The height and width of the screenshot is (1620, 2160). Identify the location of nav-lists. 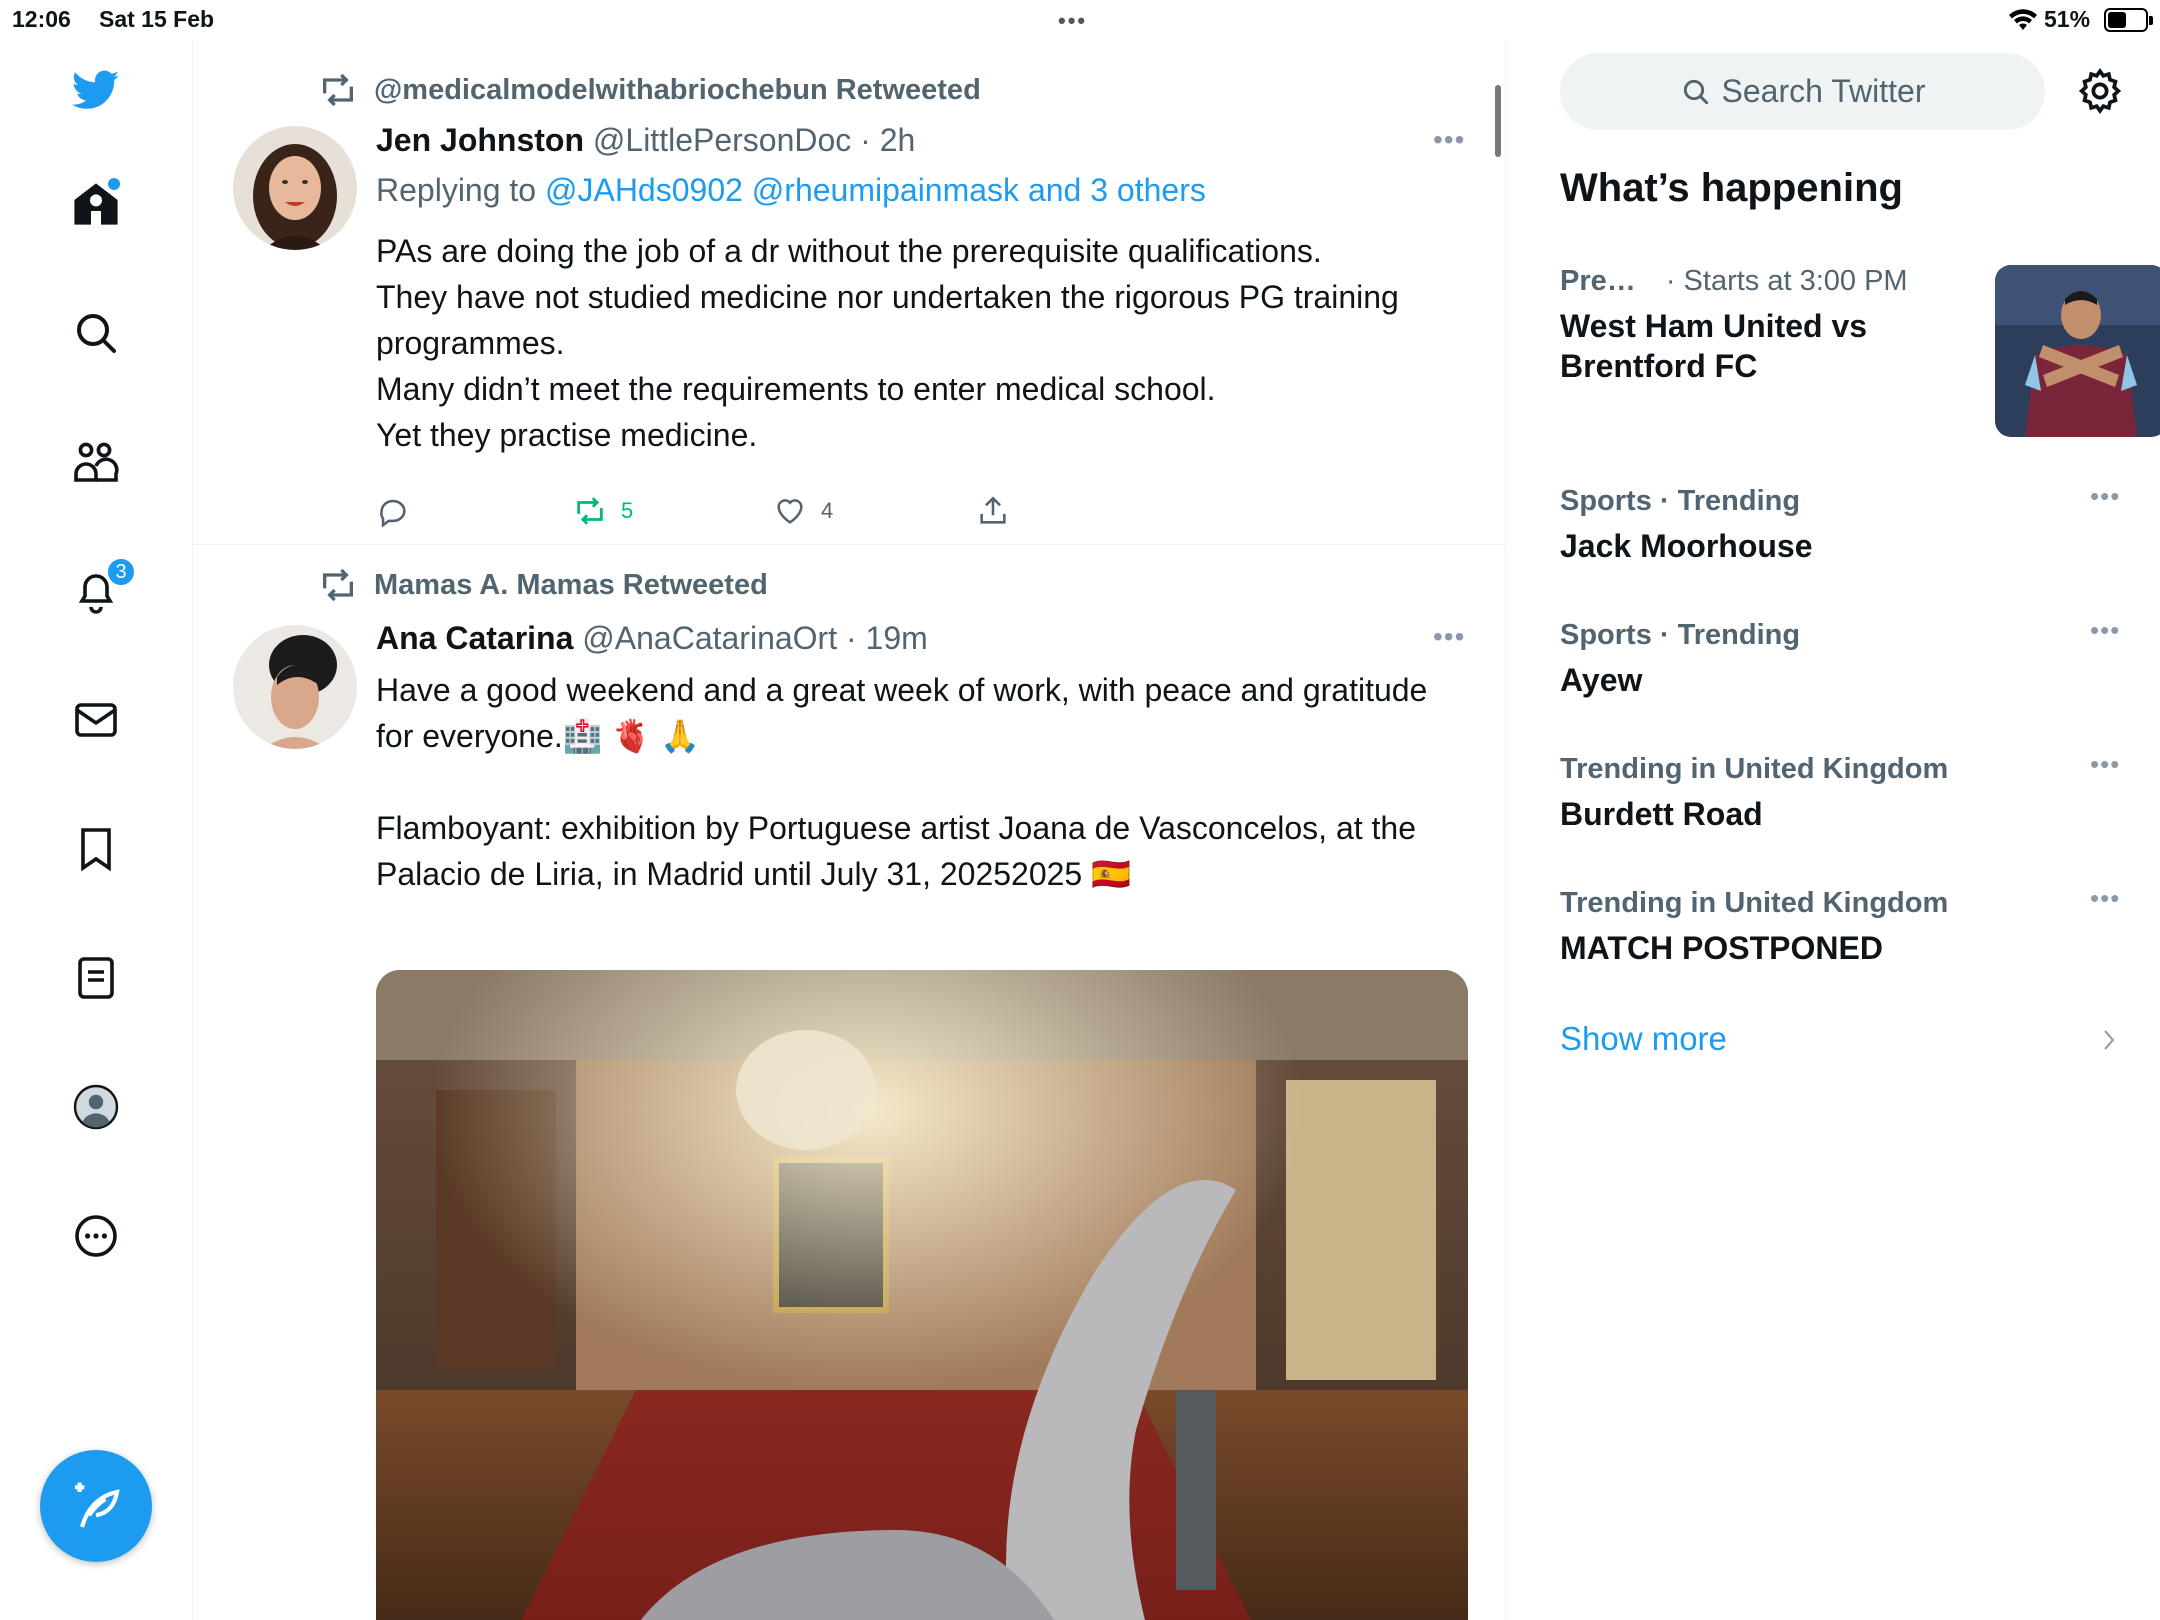
(96, 978).